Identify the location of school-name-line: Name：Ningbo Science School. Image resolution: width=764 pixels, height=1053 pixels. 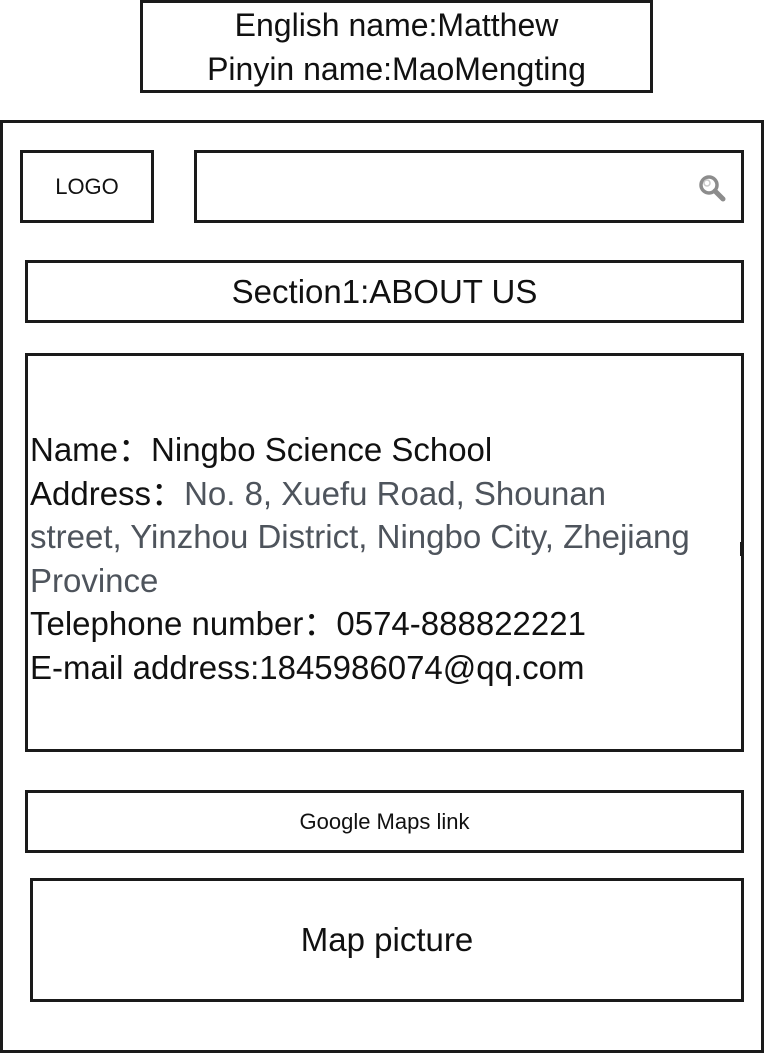
(360, 450).